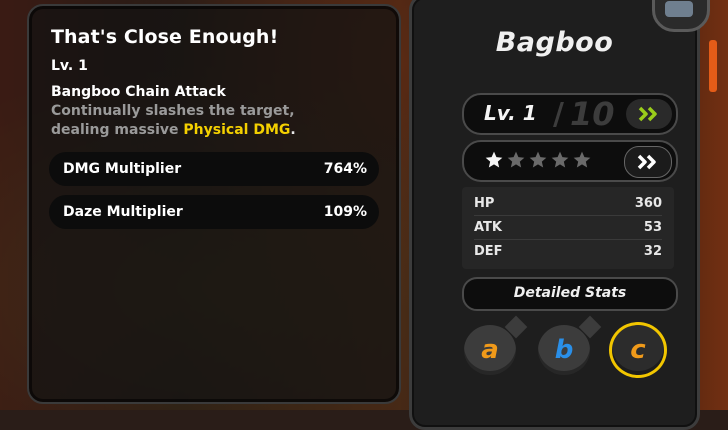  I want to click on edge-accent, so click(713, 66).